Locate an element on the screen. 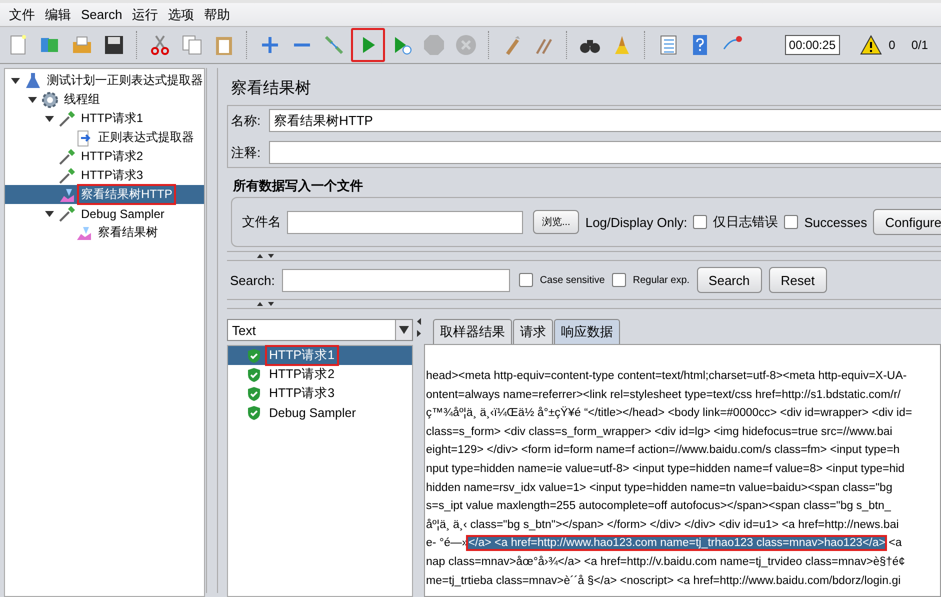 This screenshot has width=941, height=597. warning-icon is located at coordinates (871, 45).